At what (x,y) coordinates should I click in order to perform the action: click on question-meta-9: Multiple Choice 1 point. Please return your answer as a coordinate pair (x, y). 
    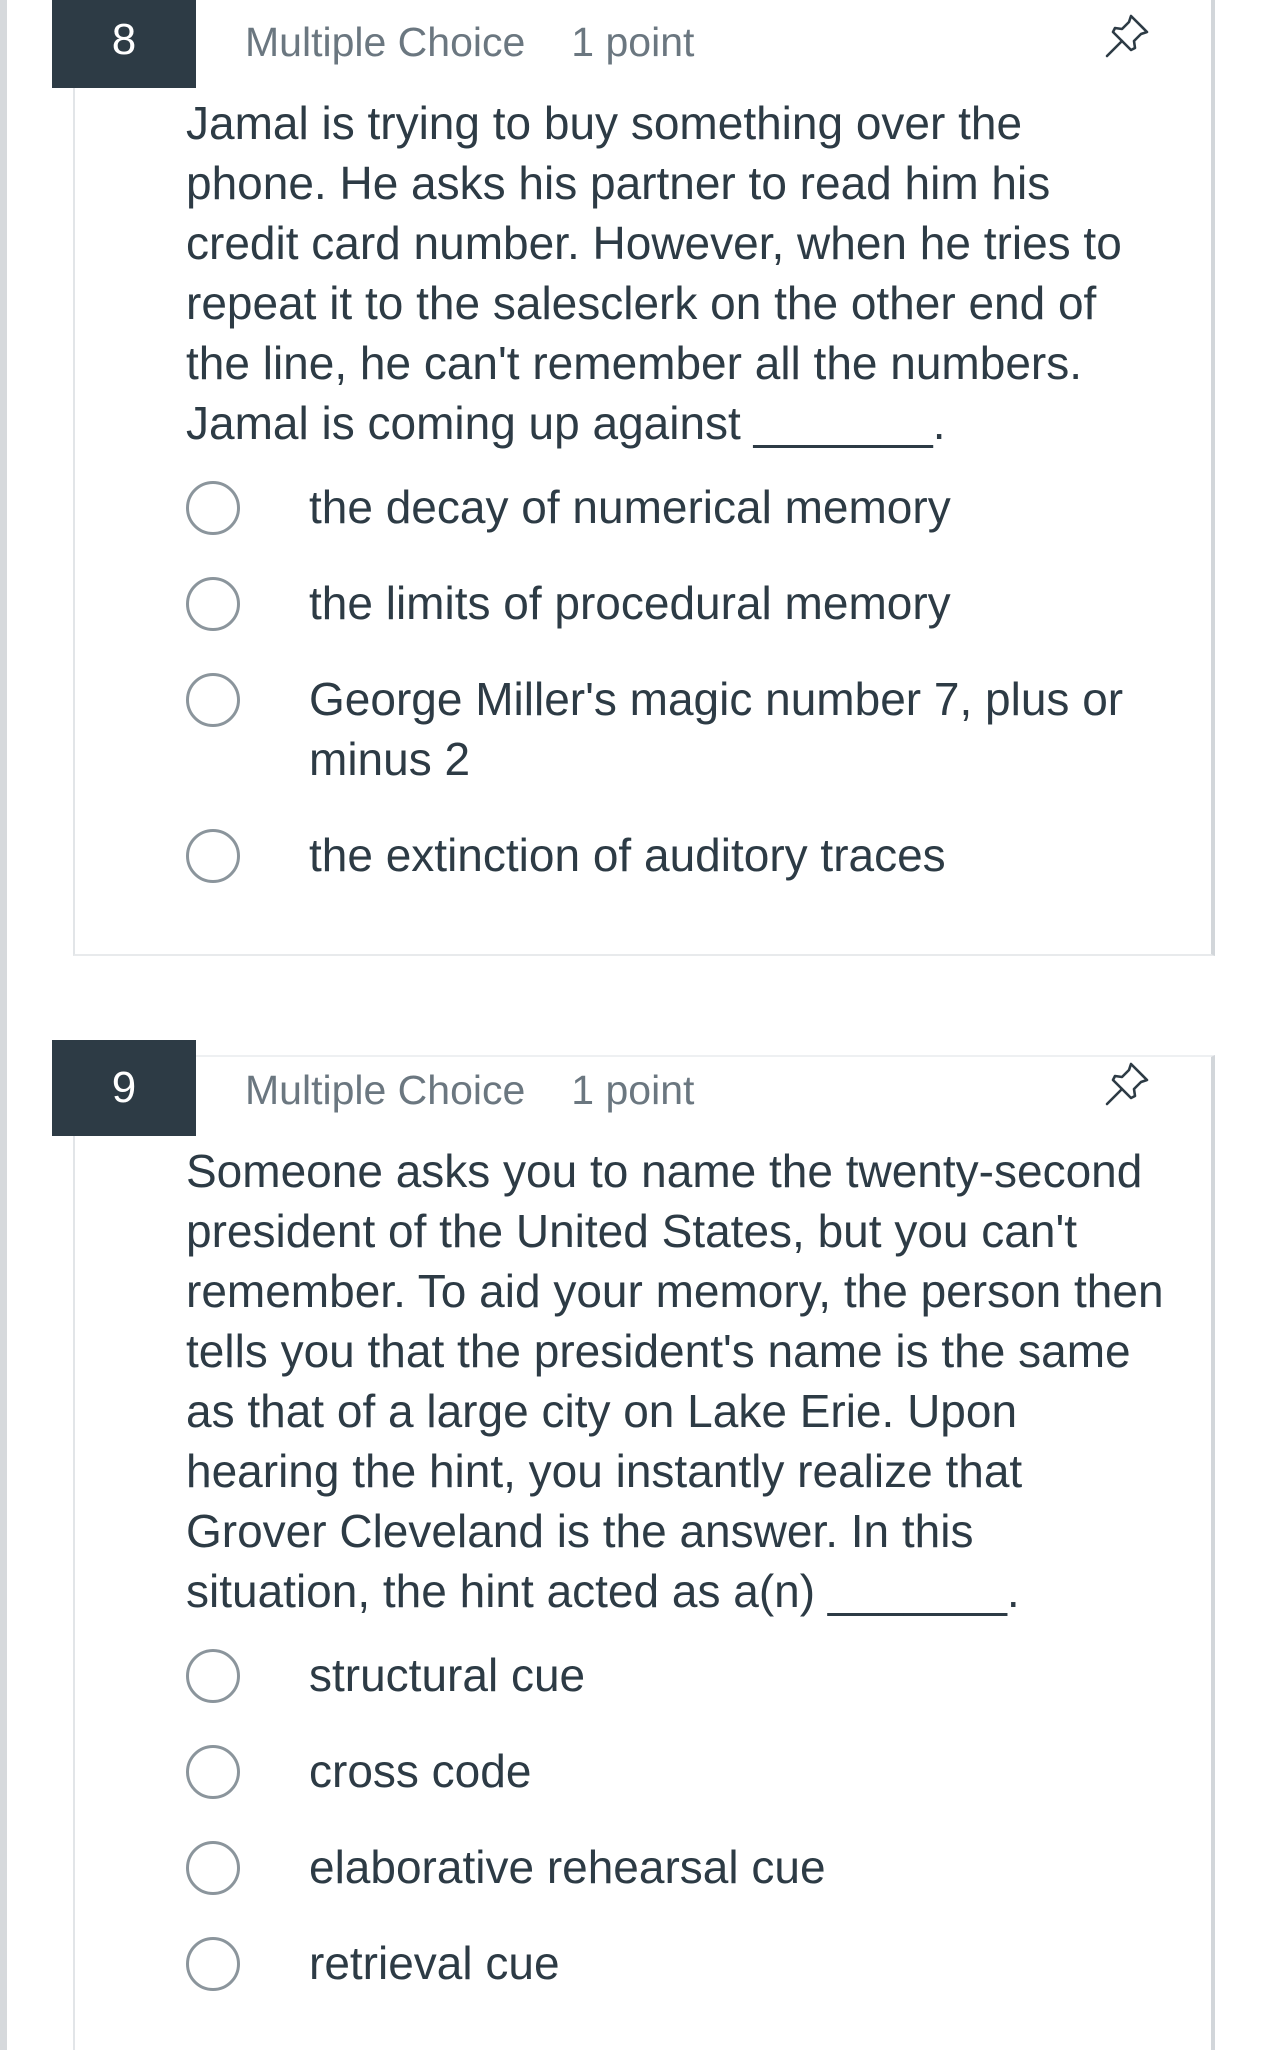
    Looking at the image, I should click on (469, 1090).